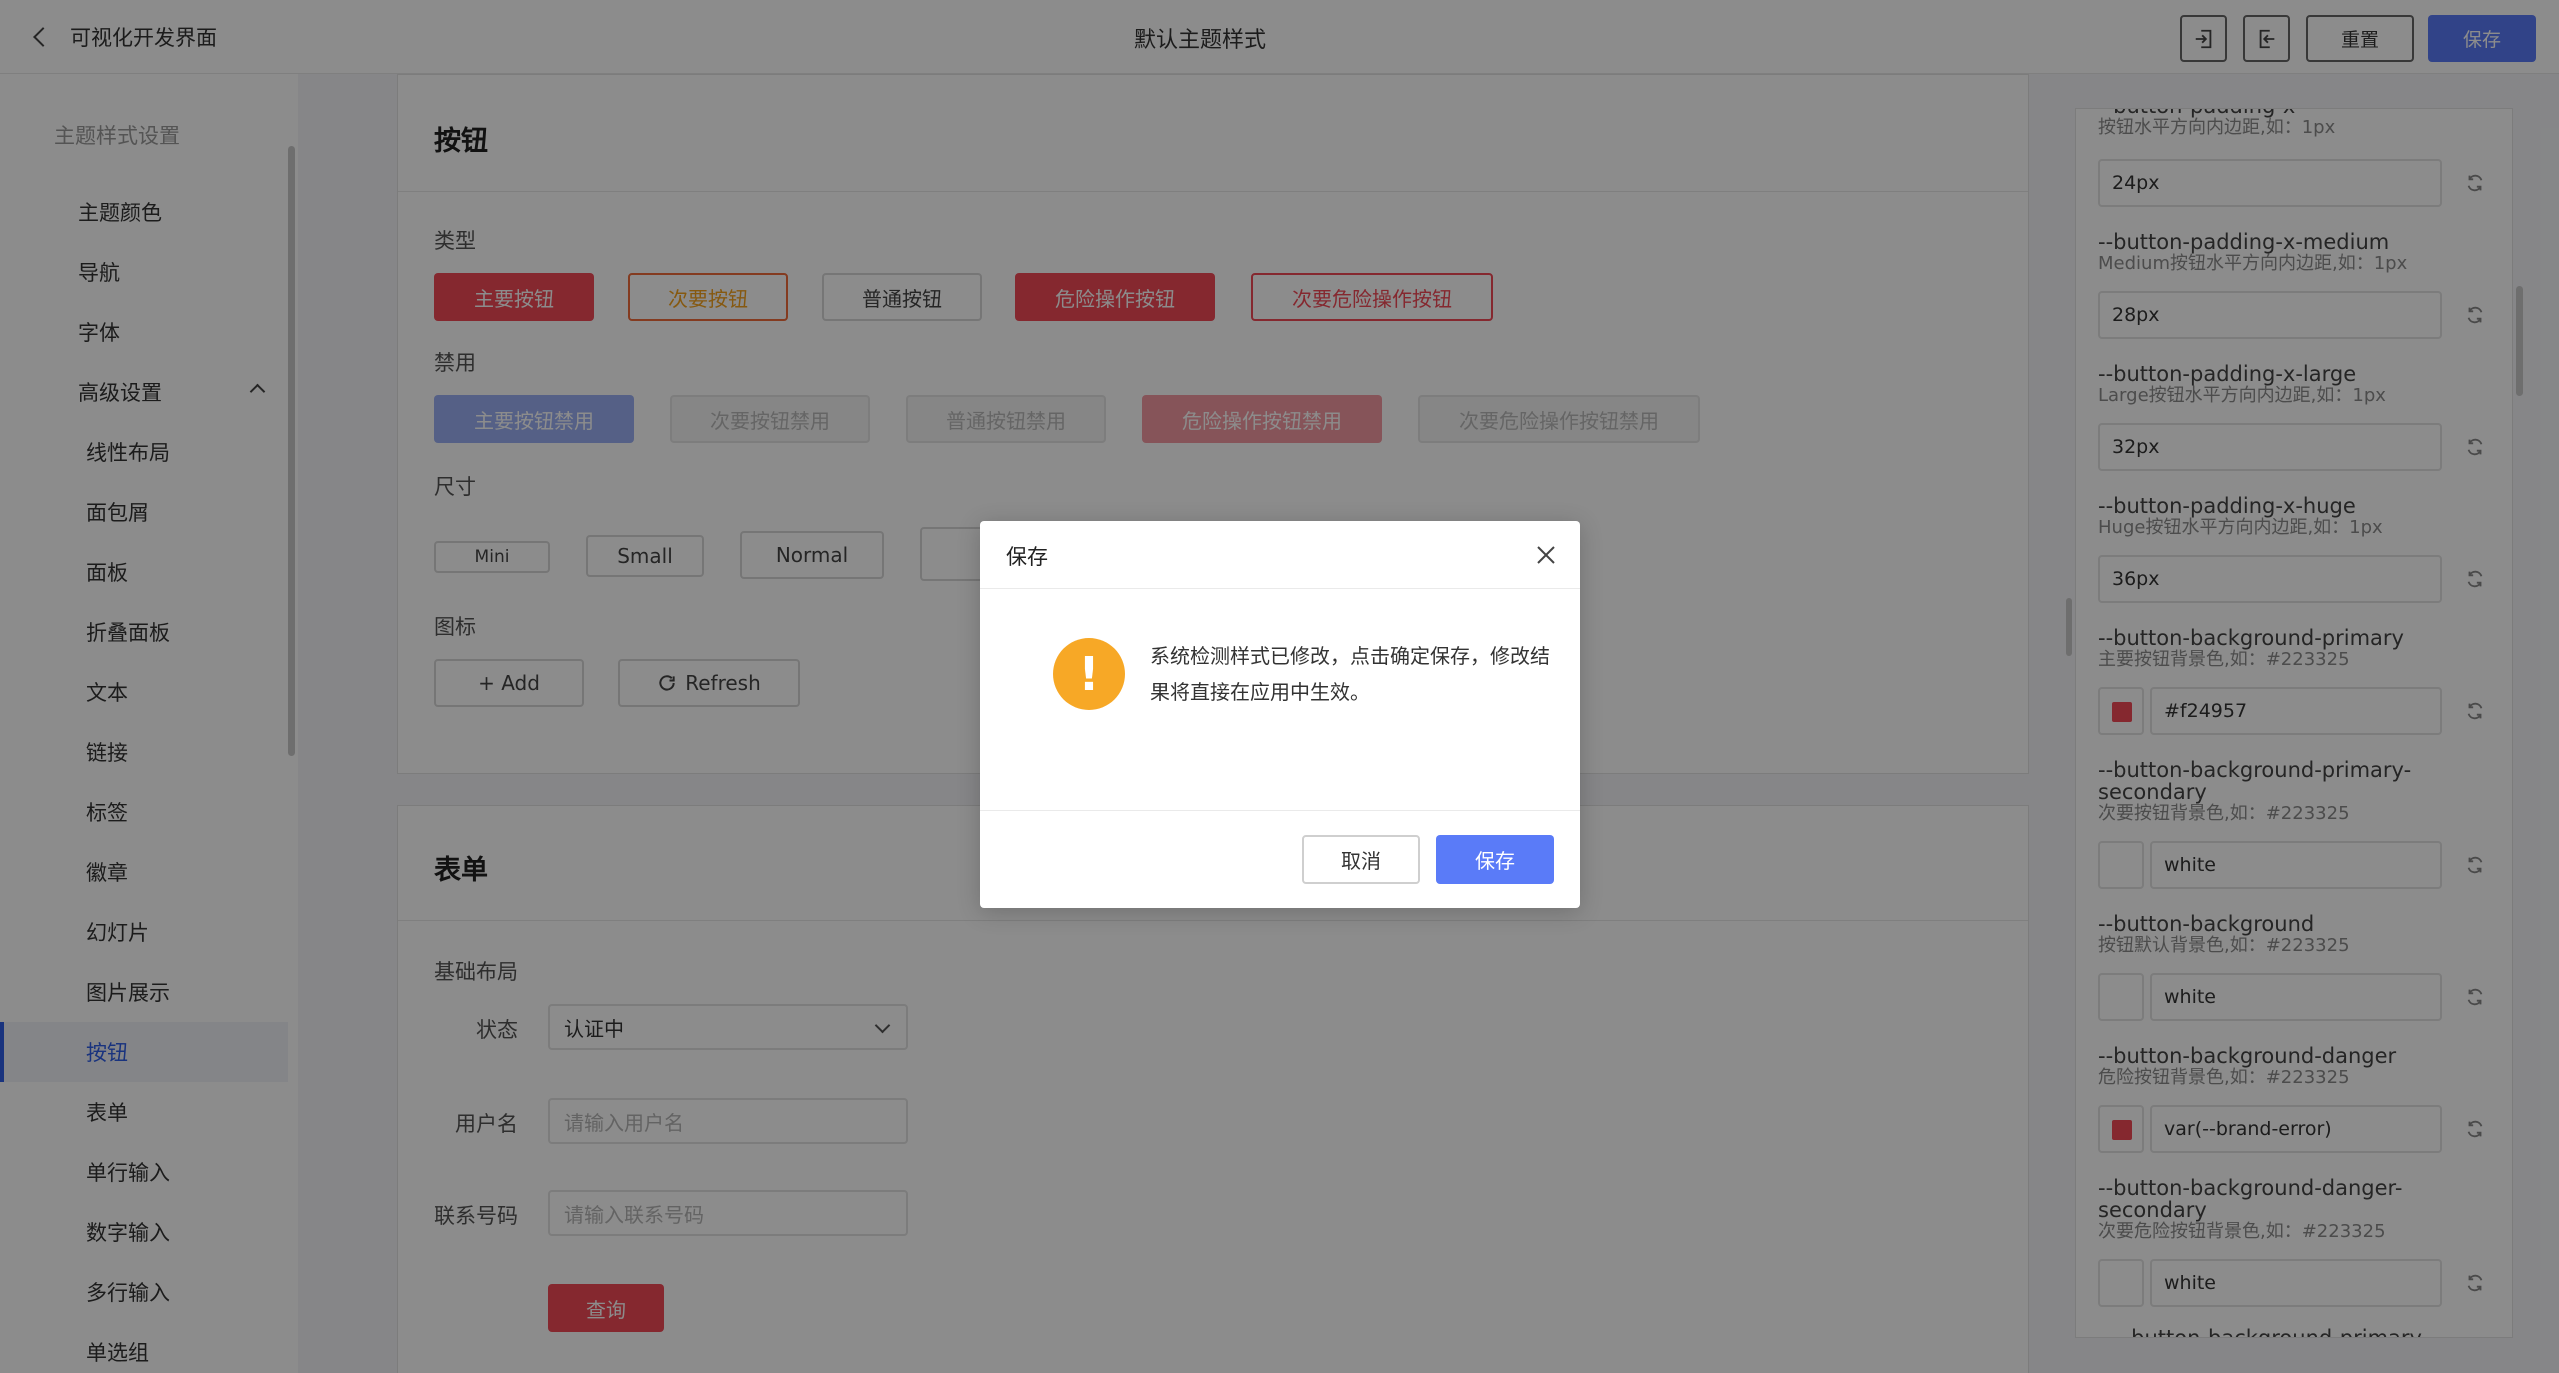  Describe the element at coordinates (1089, 674) in the screenshot. I see `warning-icon: !` at that location.